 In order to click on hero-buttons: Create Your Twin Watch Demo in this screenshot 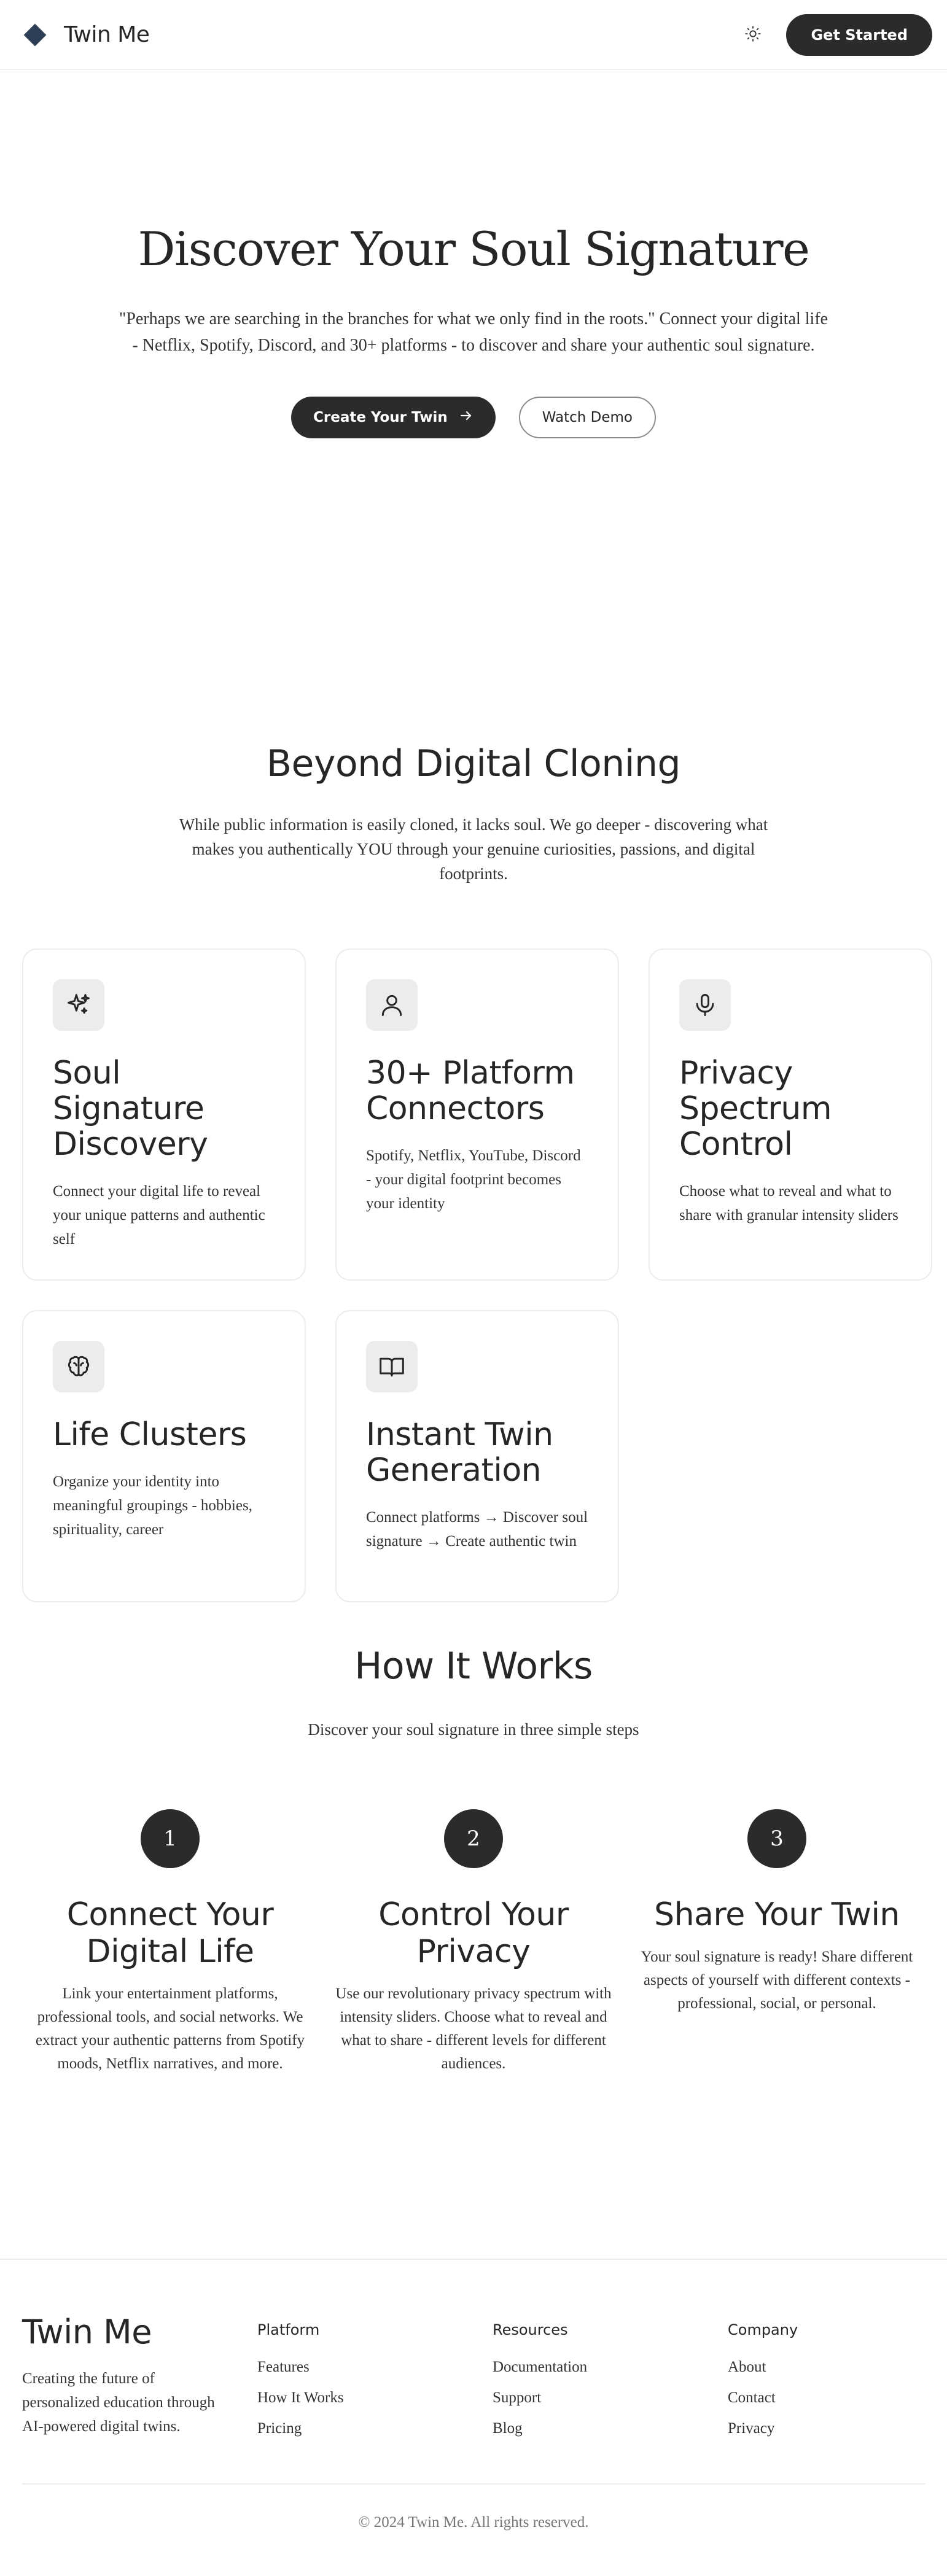, I will do `click(474, 417)`.